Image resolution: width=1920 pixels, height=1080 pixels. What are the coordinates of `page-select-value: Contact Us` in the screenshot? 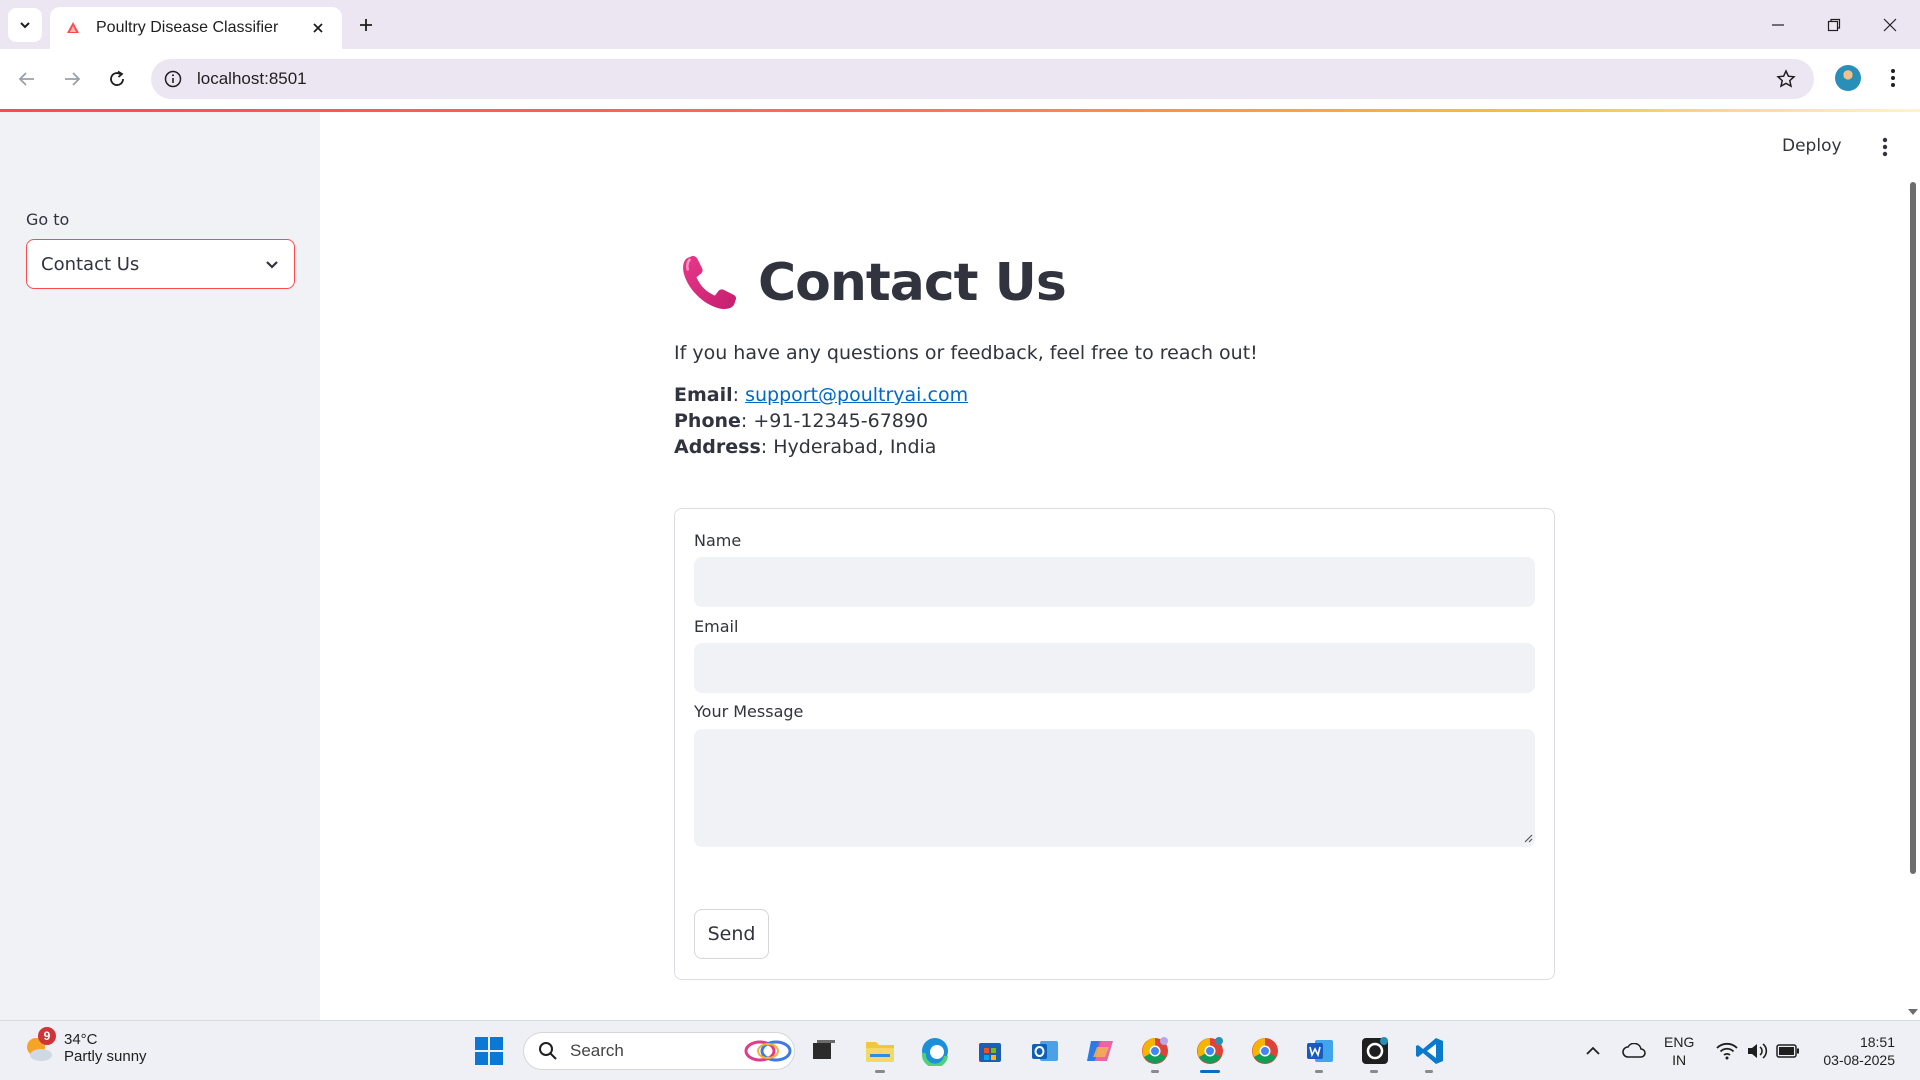 It's located at (90, 264).